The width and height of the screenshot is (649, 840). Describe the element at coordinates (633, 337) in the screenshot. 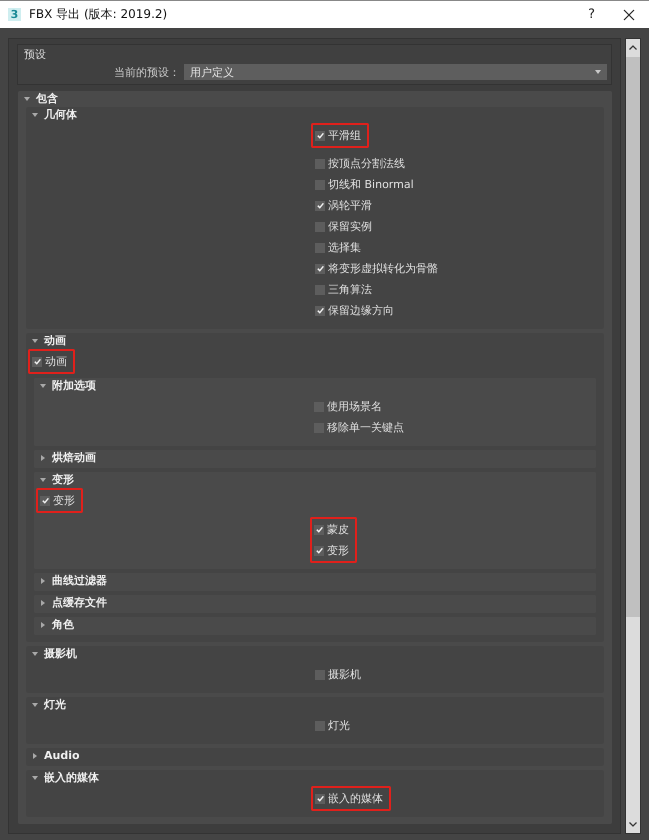

I see `scrollbar-thumb` at that location.